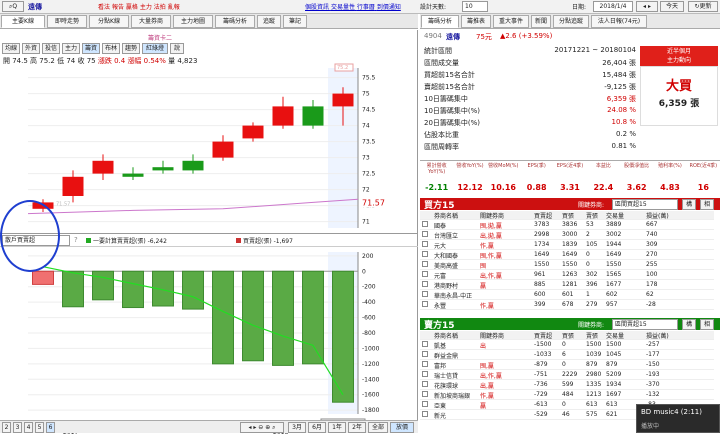  What do you see at coordinates (707, 204) in the screenshot?
I see `buy-btn-b: 相` at bounding box center [707, 204].